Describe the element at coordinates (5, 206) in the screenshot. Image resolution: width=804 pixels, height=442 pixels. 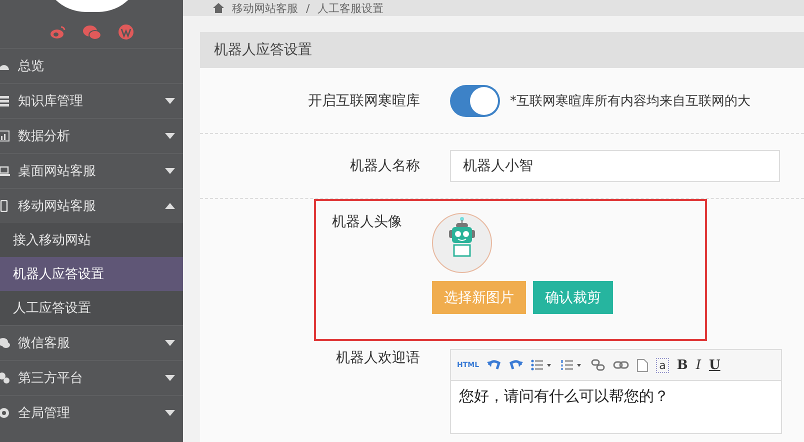
I see `phone-icon` at that location.